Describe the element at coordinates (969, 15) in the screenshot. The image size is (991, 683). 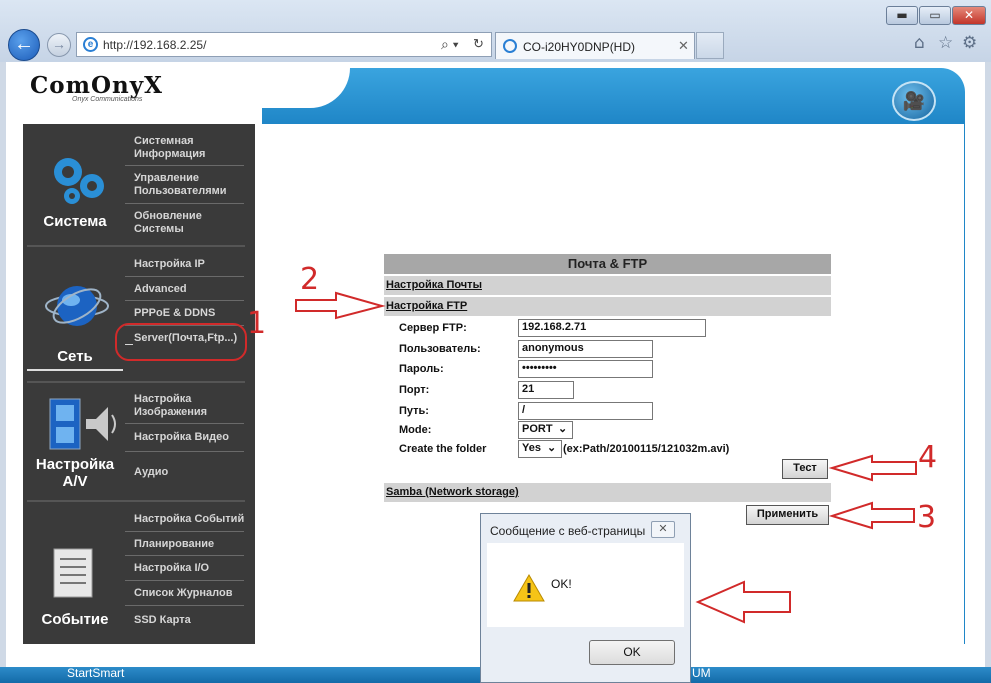
I see `close-window-button: ✕` at that location.